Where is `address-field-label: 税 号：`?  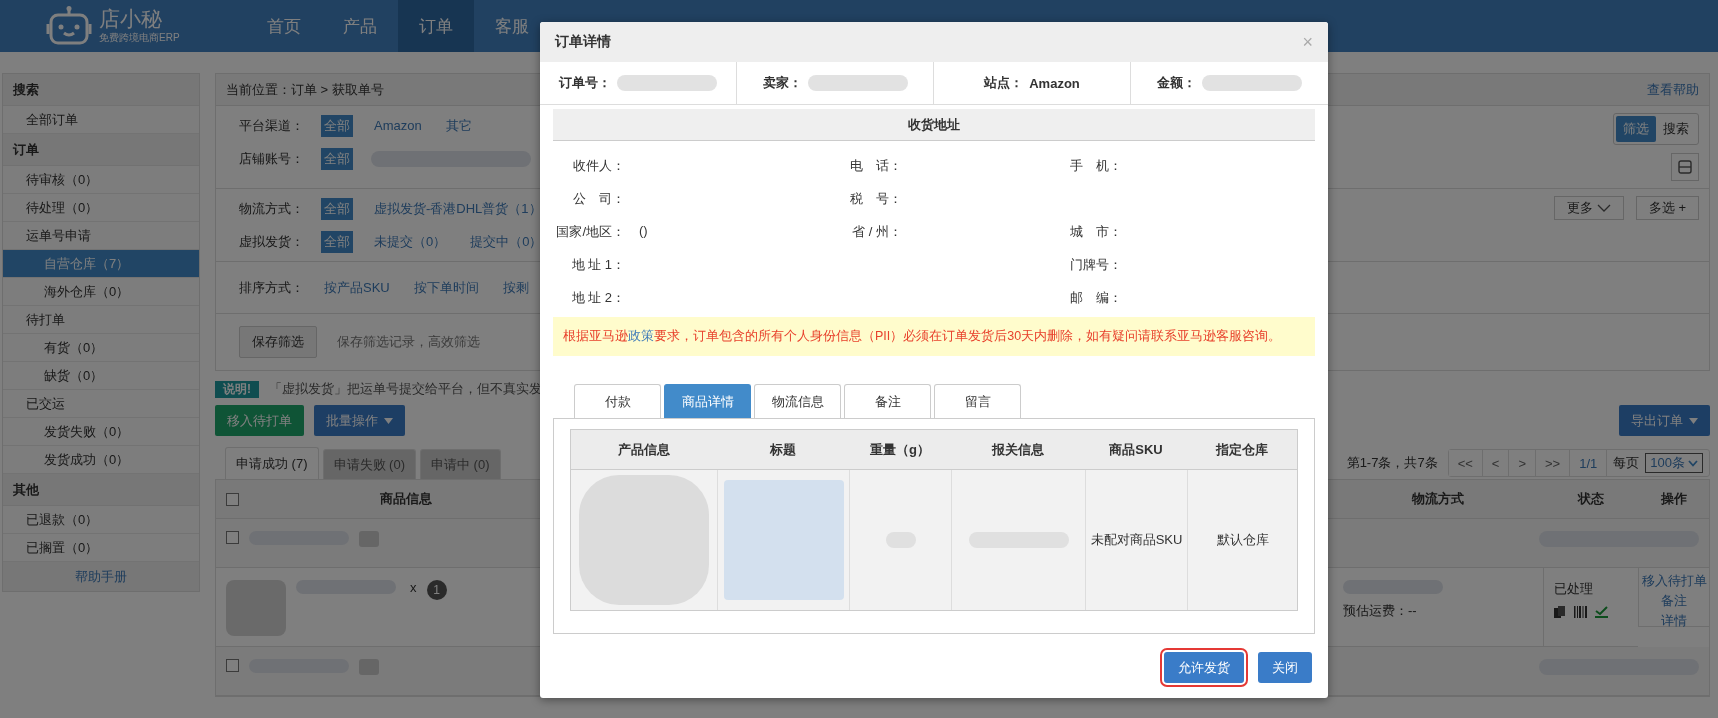
address-field-label: 税 号： is located at coordinates (875, 198).